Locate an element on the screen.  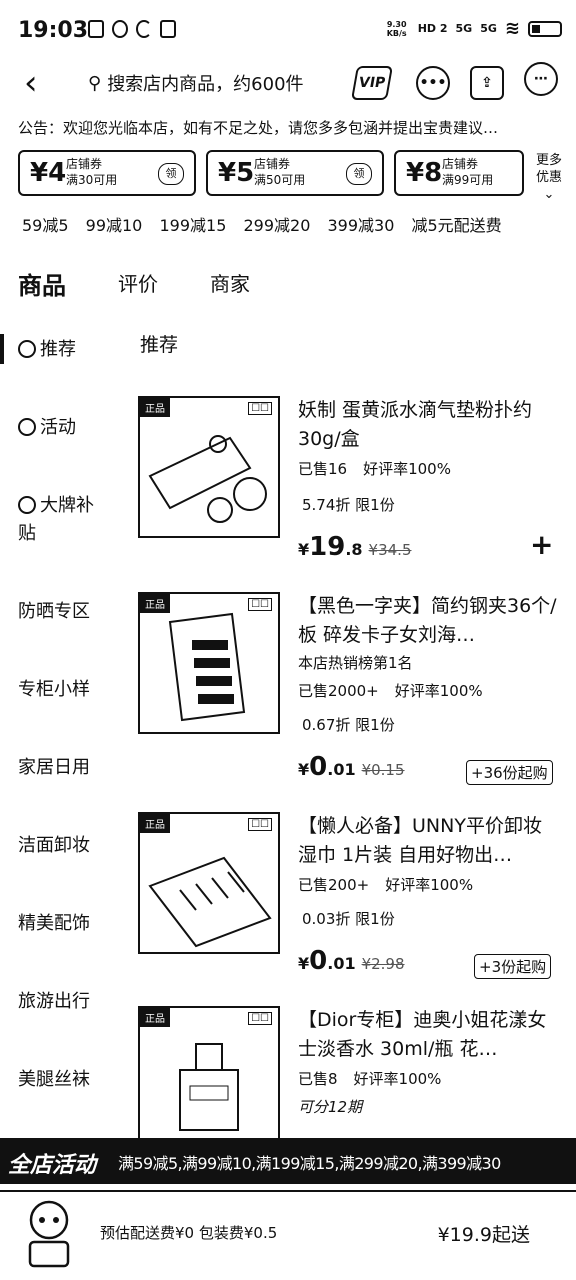
more-offers-button: 更多优惠 ⌄ is located at coordinates (549, 177).